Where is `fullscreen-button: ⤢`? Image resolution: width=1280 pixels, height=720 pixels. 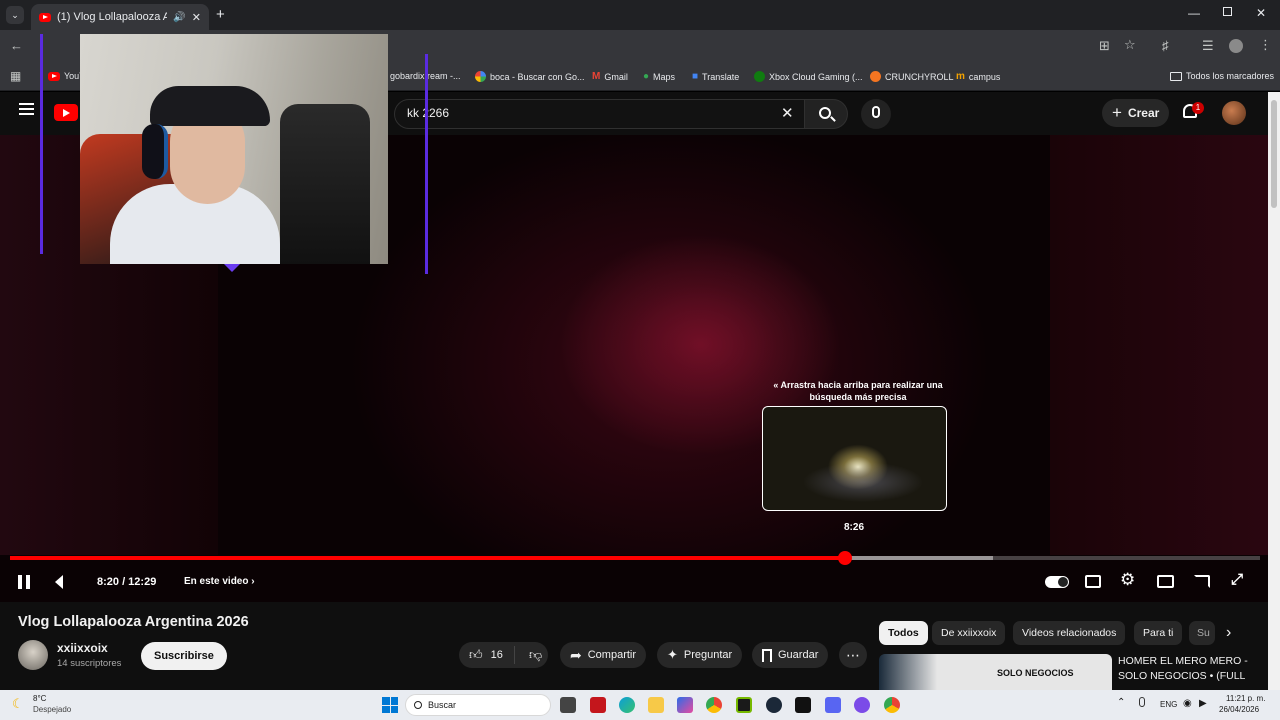
fullscreen-button: ⤢ is located at coordinates (1237, 579).